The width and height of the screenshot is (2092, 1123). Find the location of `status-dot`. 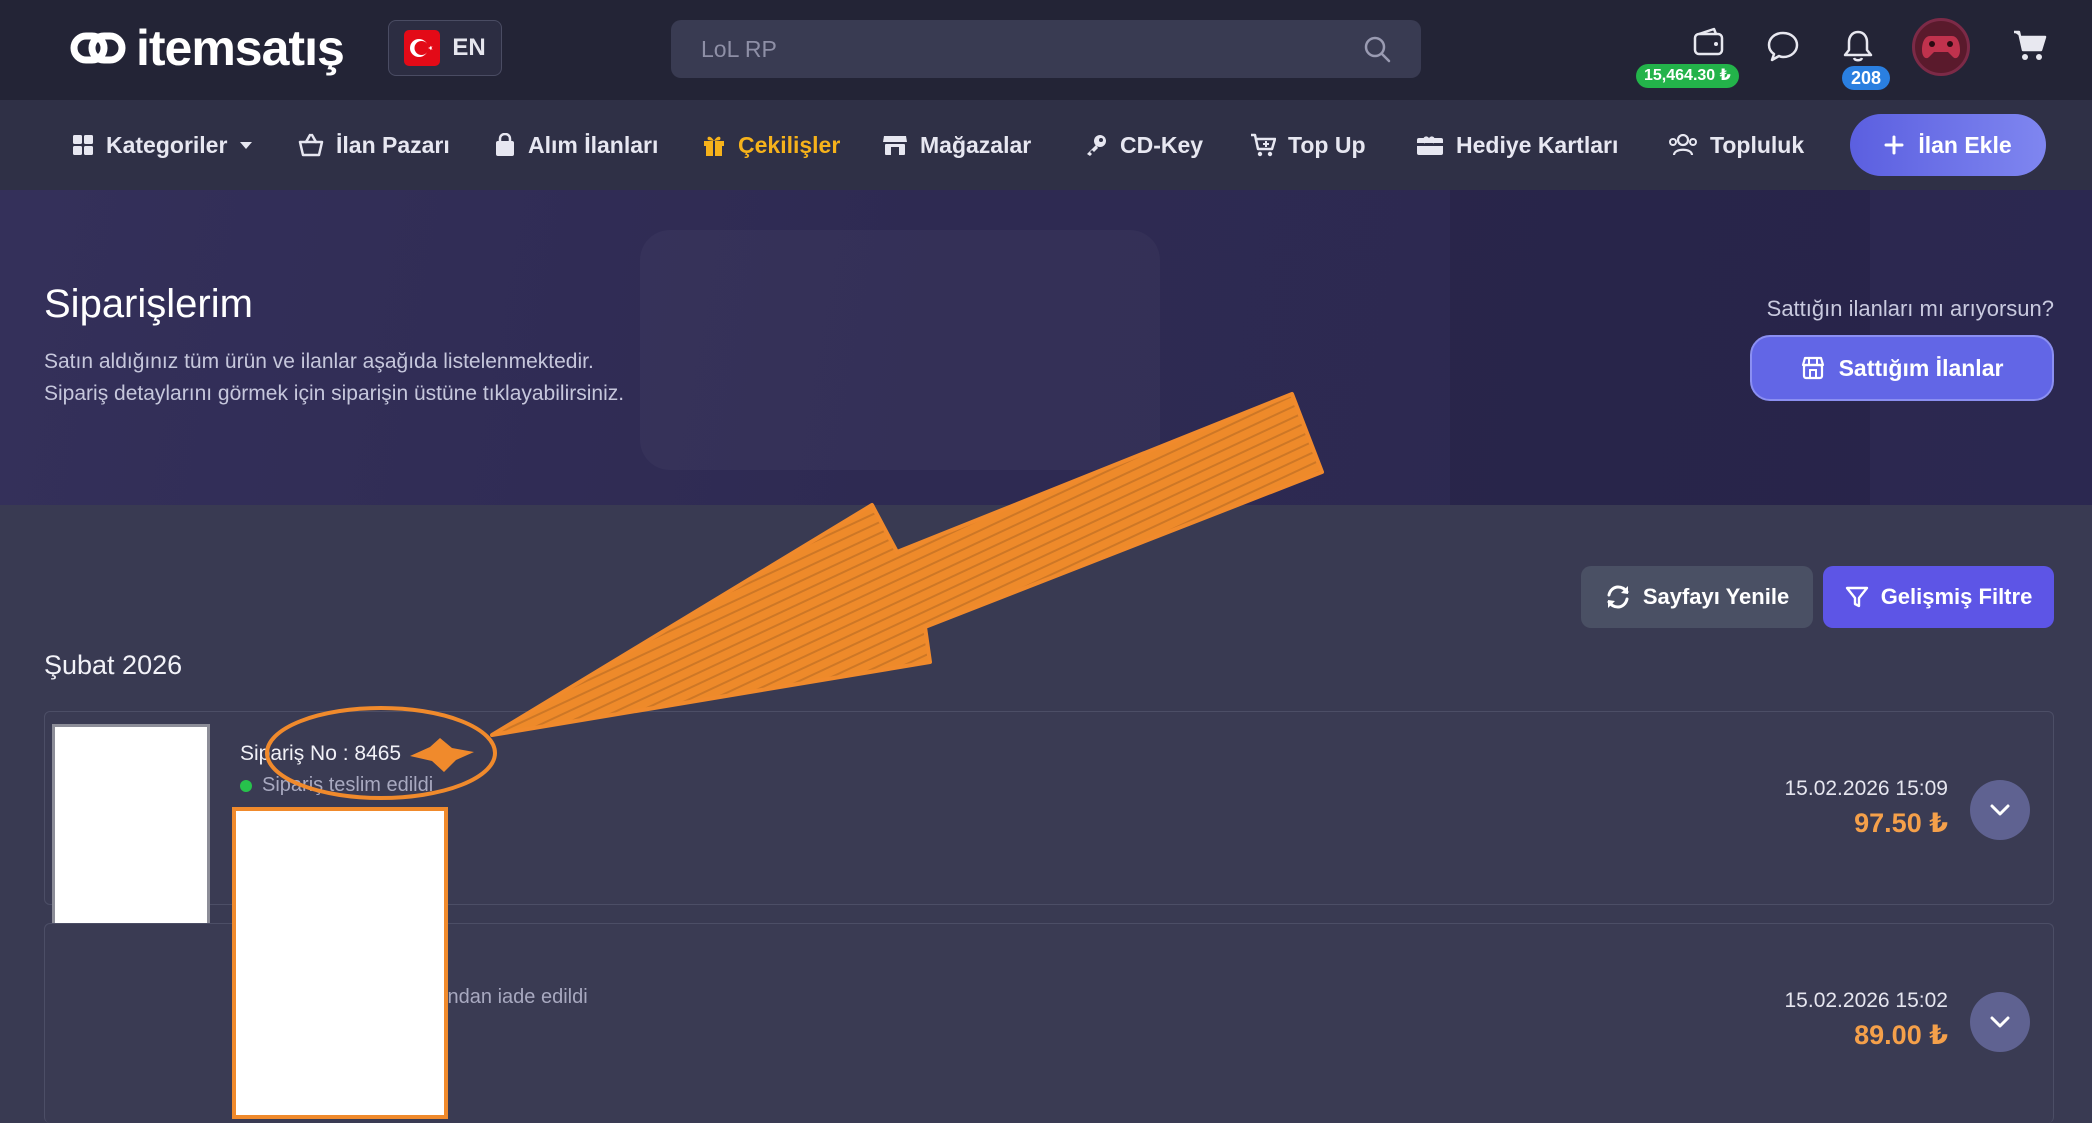

status-dot is located at coordinates (246, 785).